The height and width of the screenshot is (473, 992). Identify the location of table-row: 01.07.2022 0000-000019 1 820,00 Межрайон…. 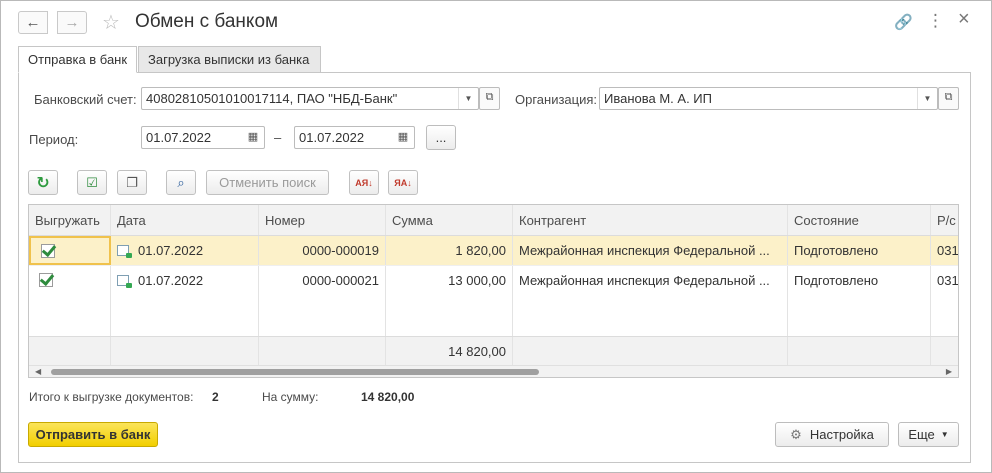
(493, 250).